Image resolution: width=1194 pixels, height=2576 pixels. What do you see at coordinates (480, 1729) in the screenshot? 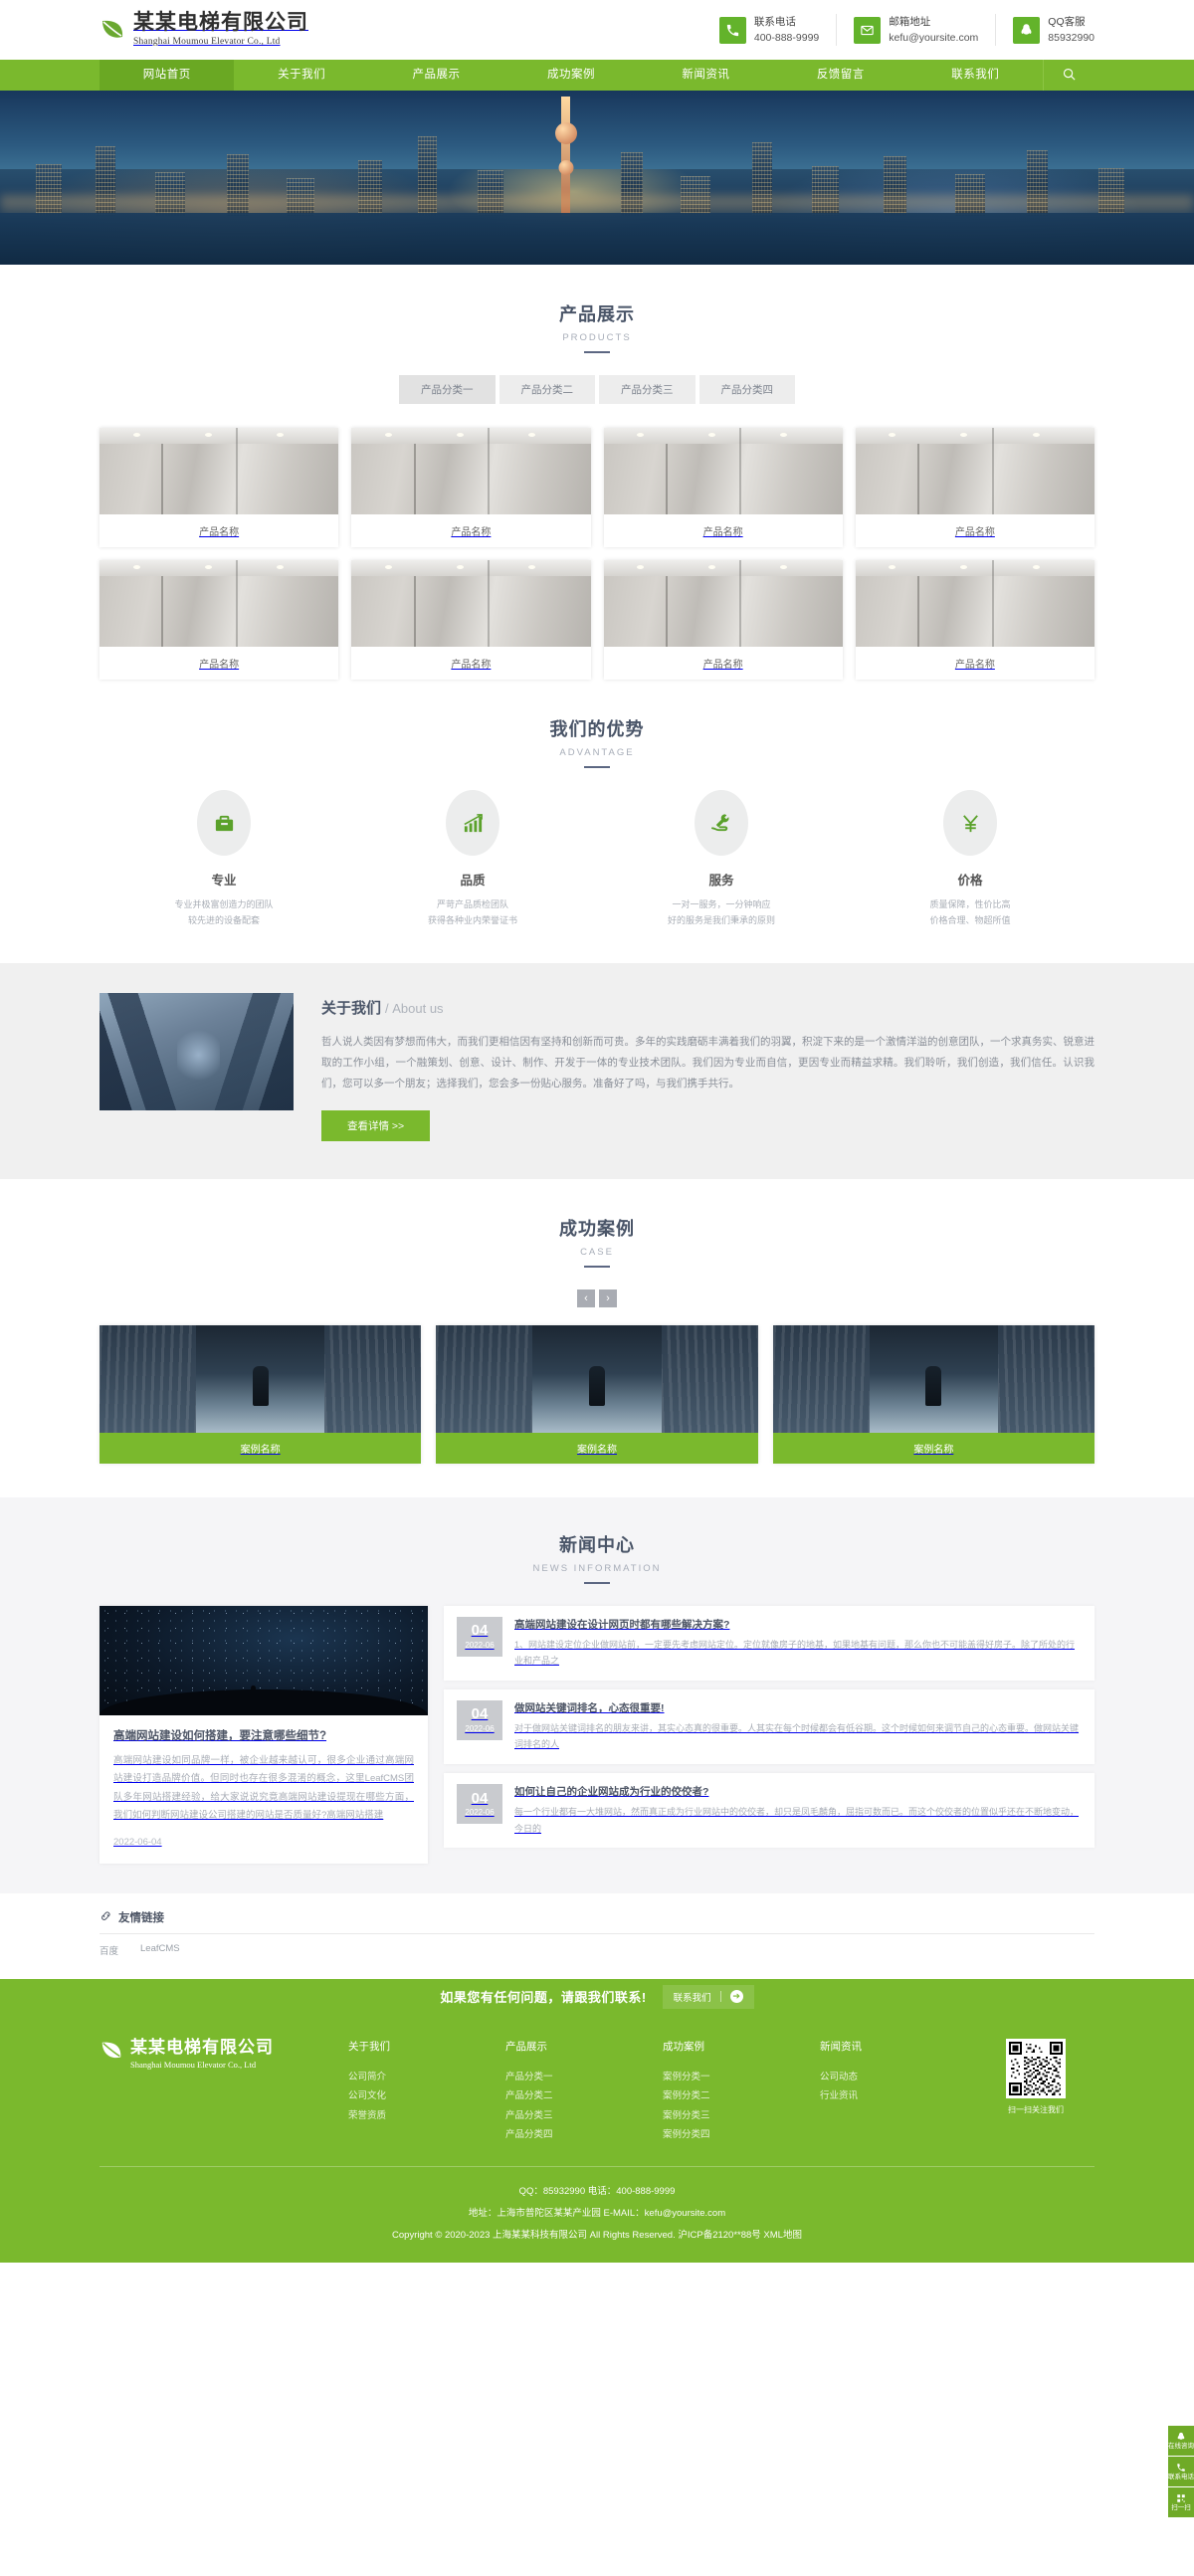
I see `news-date-month: 2022-06` at bounding box center [480, 1729].